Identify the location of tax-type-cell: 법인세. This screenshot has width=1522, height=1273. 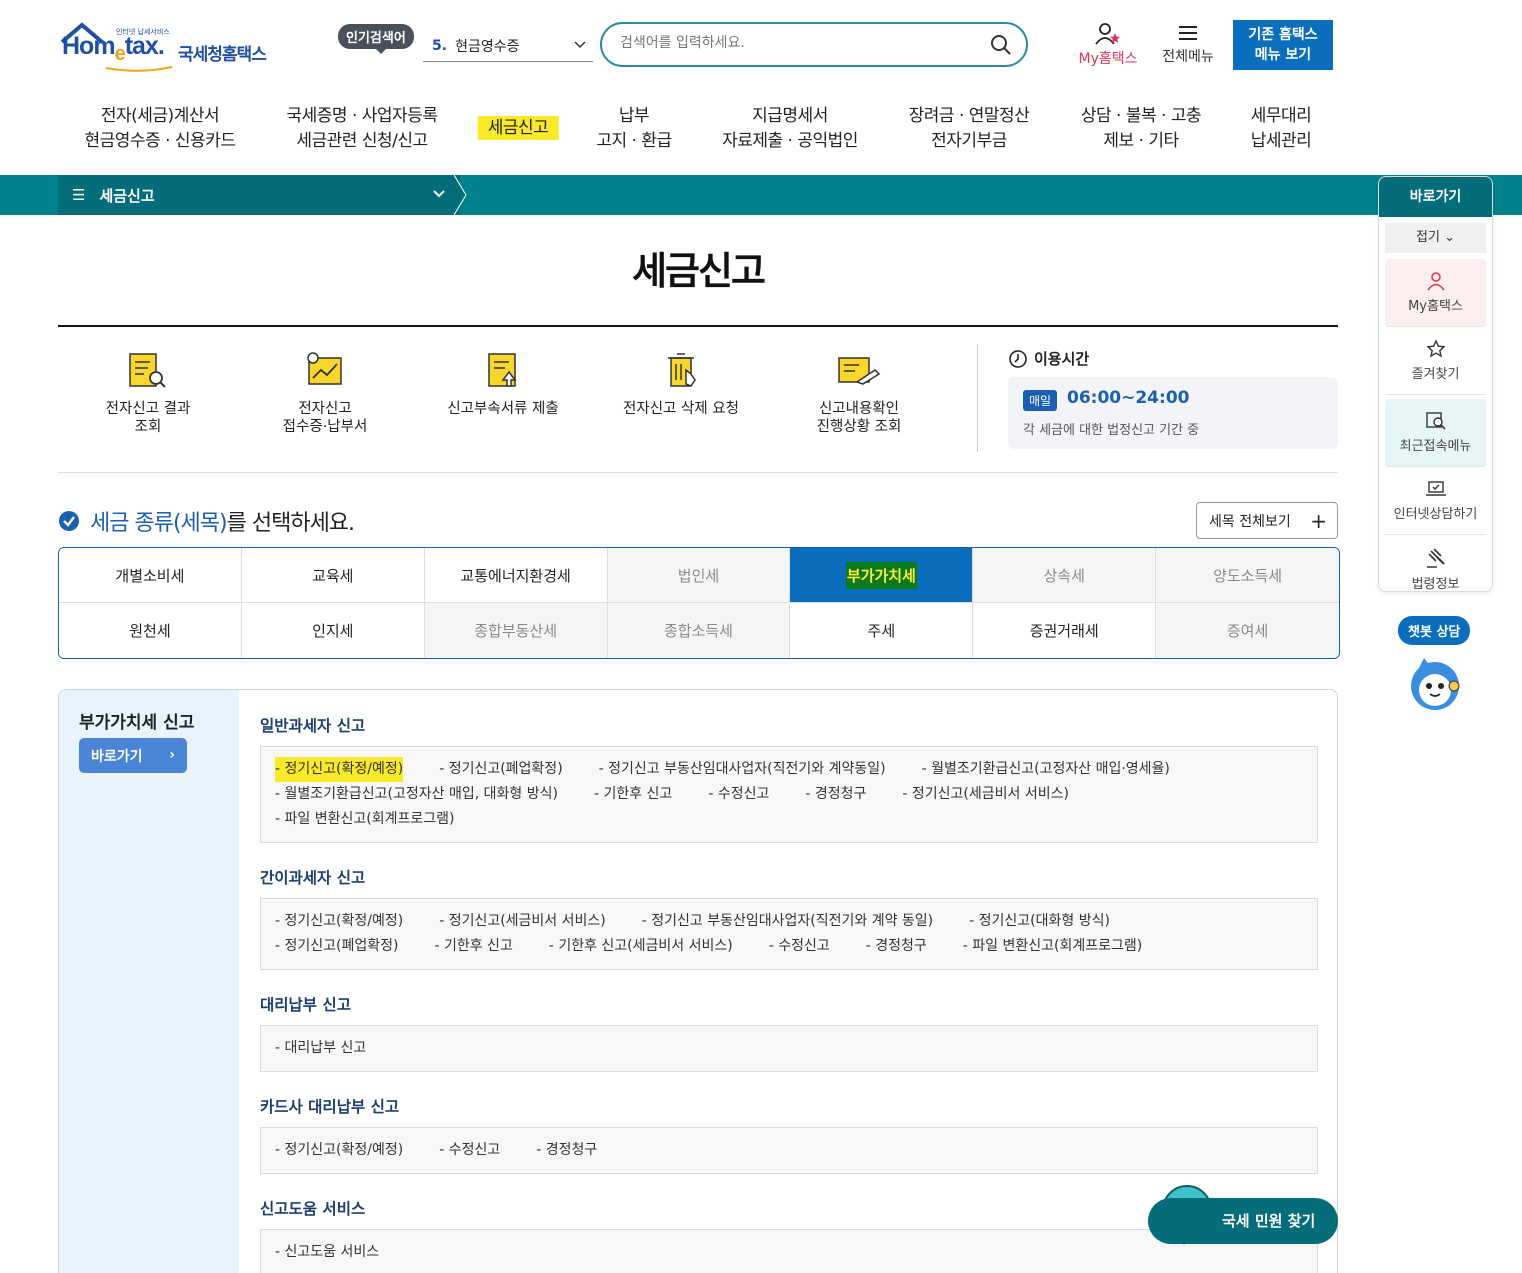
(699, 575).